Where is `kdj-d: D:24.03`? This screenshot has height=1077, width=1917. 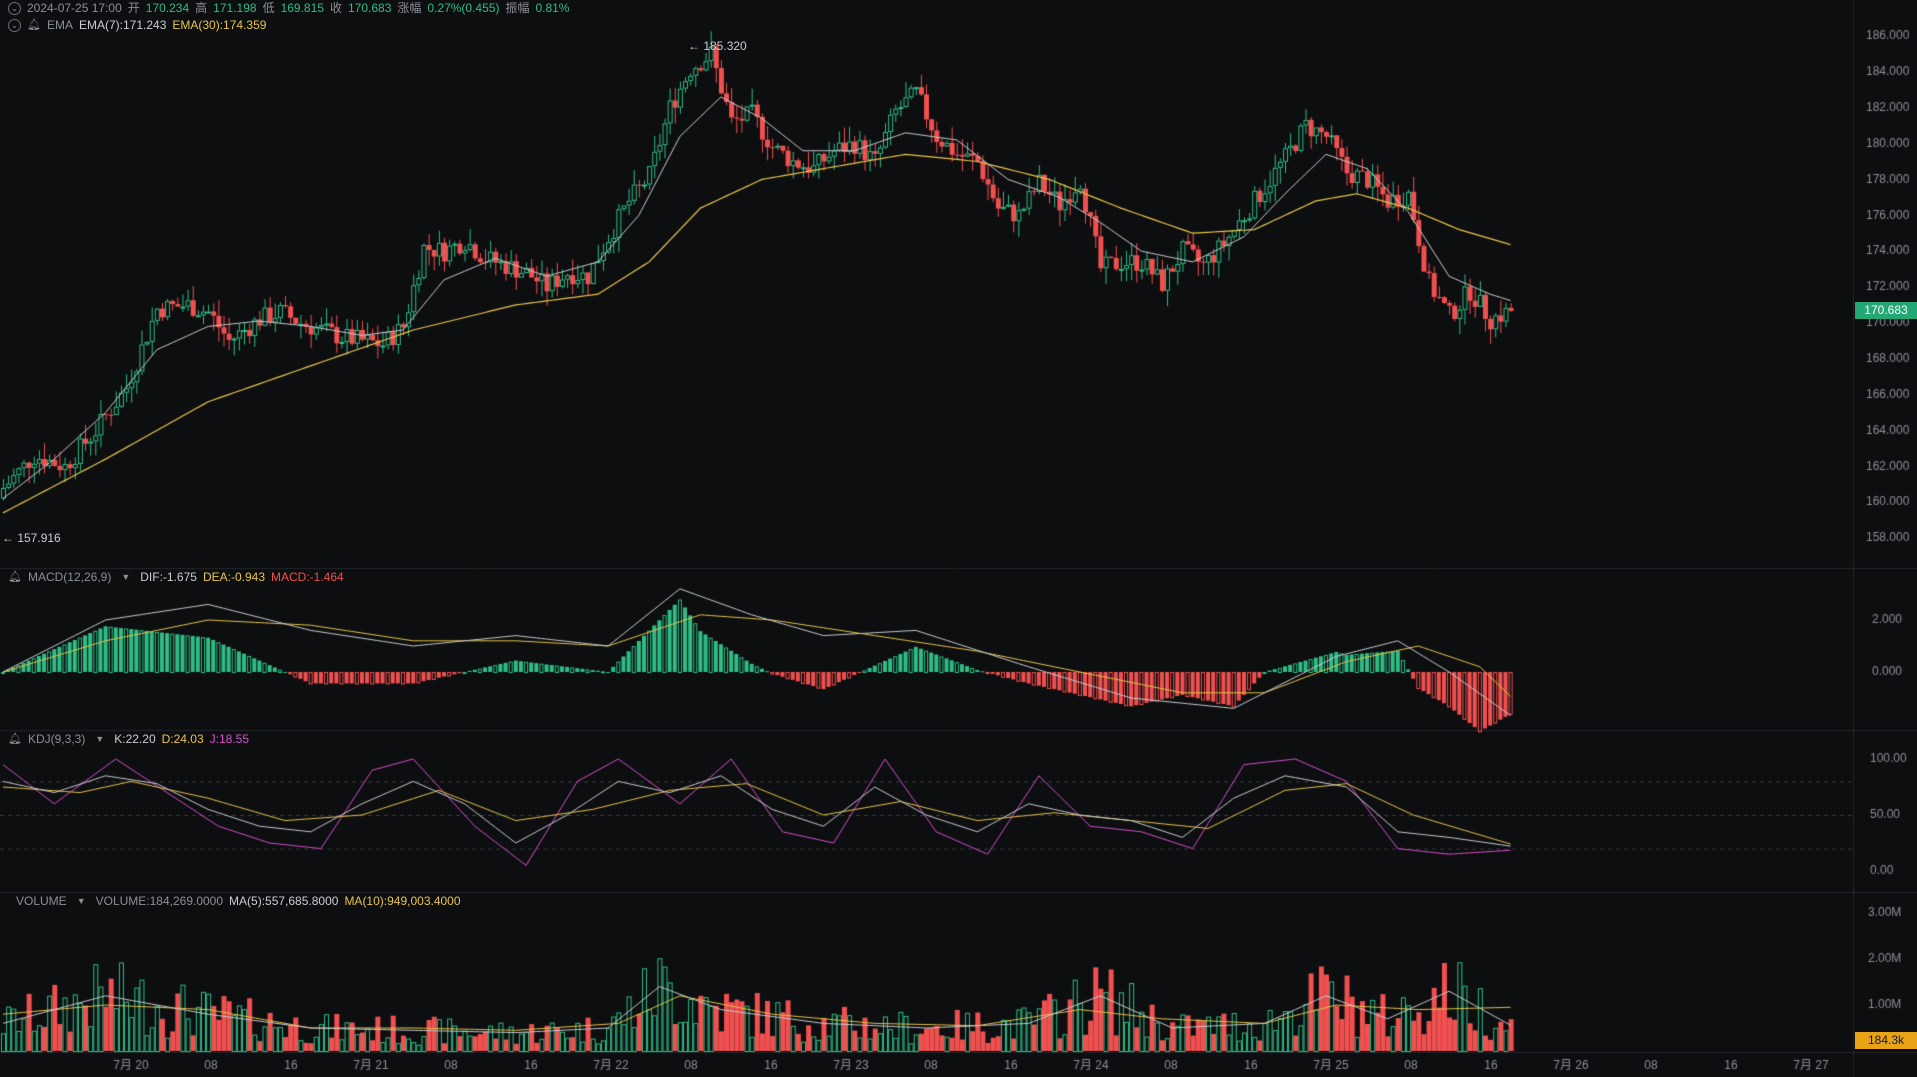 kdj-d: D:24.03 is located at coordinates (182, 739).